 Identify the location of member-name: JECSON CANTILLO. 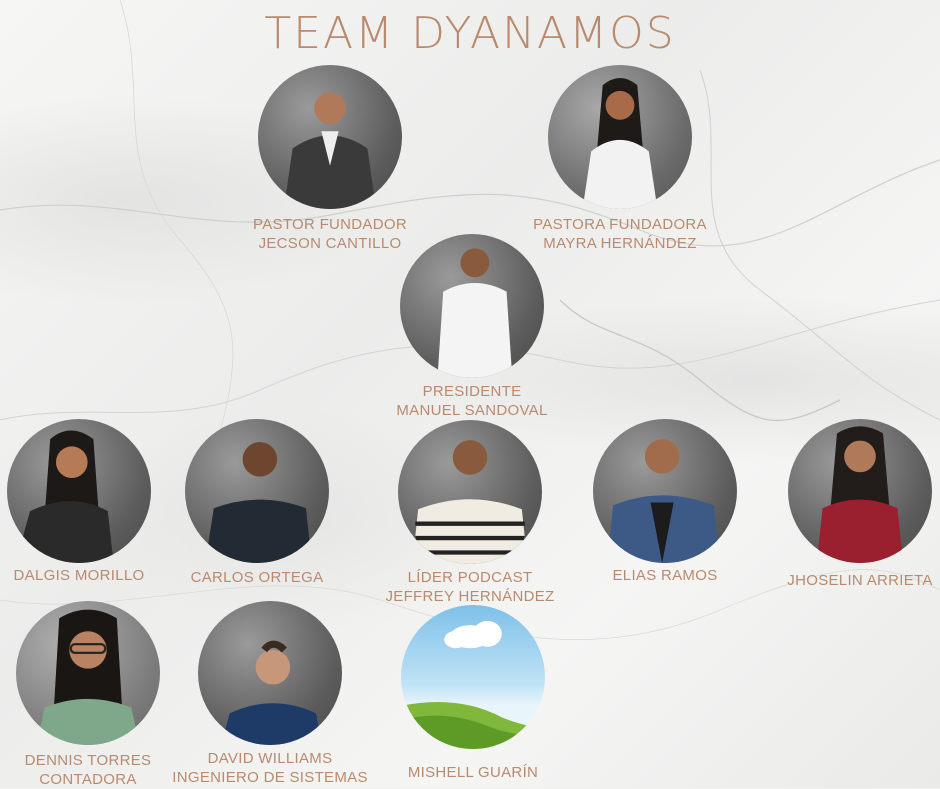
(330, 243).